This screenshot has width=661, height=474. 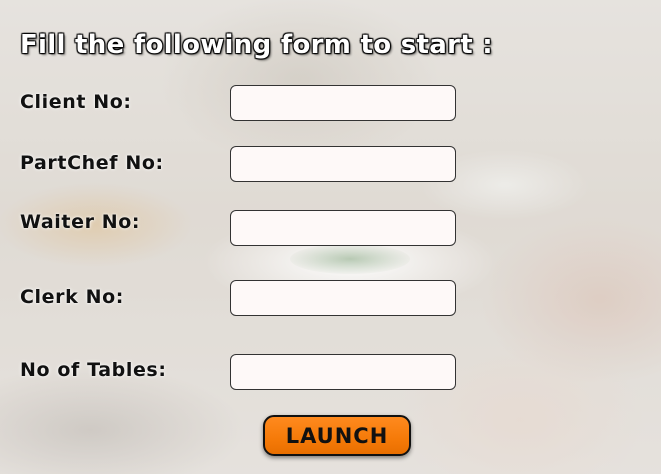 I want to click on client-no-input, so click(x=343, y=103).